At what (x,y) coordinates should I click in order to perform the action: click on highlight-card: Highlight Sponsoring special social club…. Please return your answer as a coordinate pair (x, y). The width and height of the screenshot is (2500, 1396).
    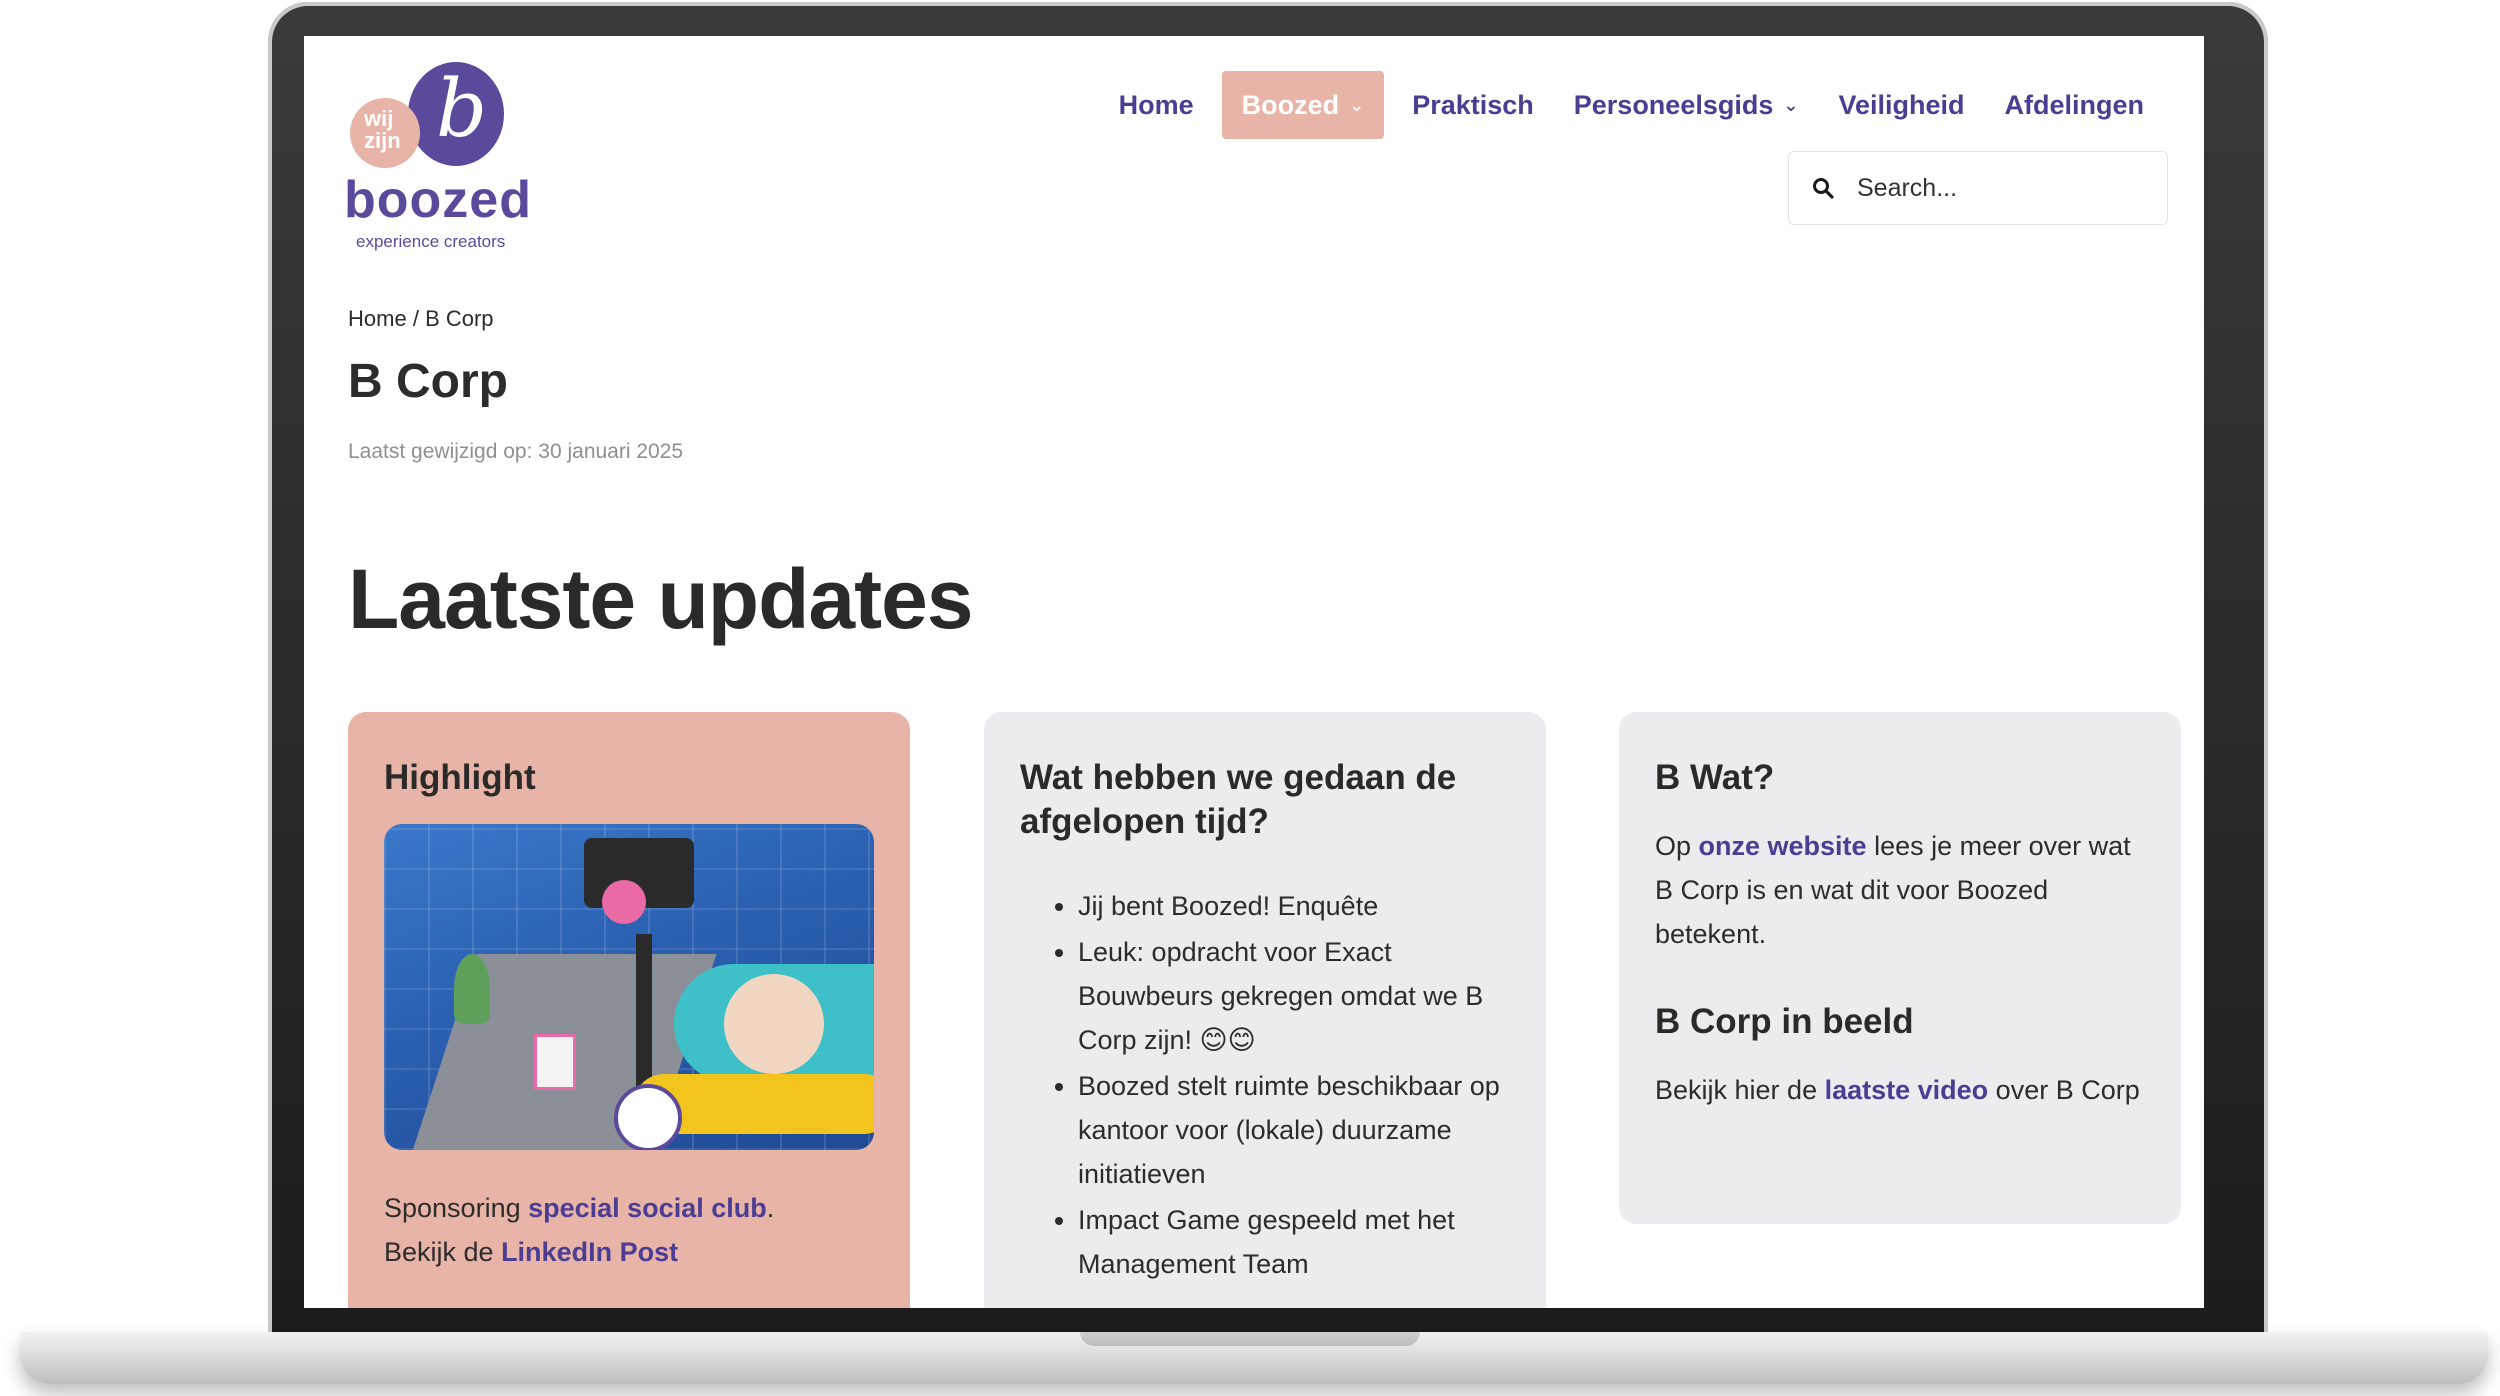
    Looking at the image, I should click on (629, 1010).